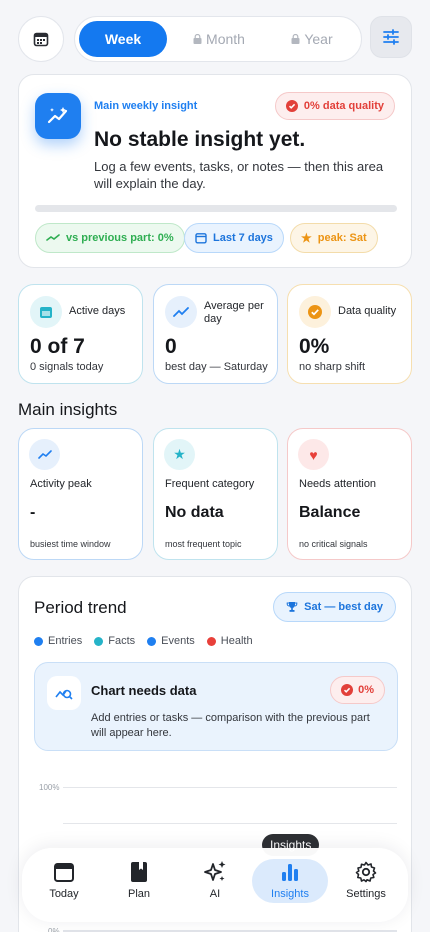 The height and width of the screenshot is (932, 430). I want to click on chart-search-icon, so click(64, 693).